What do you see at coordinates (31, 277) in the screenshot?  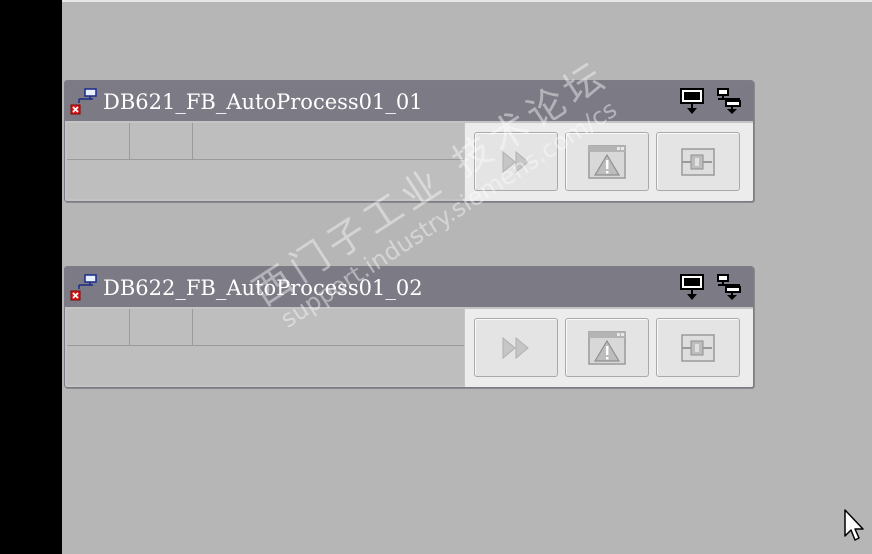 I see `left-black-border` at bounding box center [31, 277].